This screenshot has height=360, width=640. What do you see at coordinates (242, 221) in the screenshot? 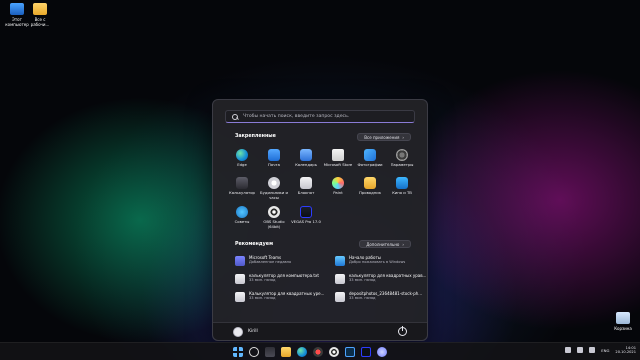
I see `app-label: Советы` at bounding box center [242, 221].